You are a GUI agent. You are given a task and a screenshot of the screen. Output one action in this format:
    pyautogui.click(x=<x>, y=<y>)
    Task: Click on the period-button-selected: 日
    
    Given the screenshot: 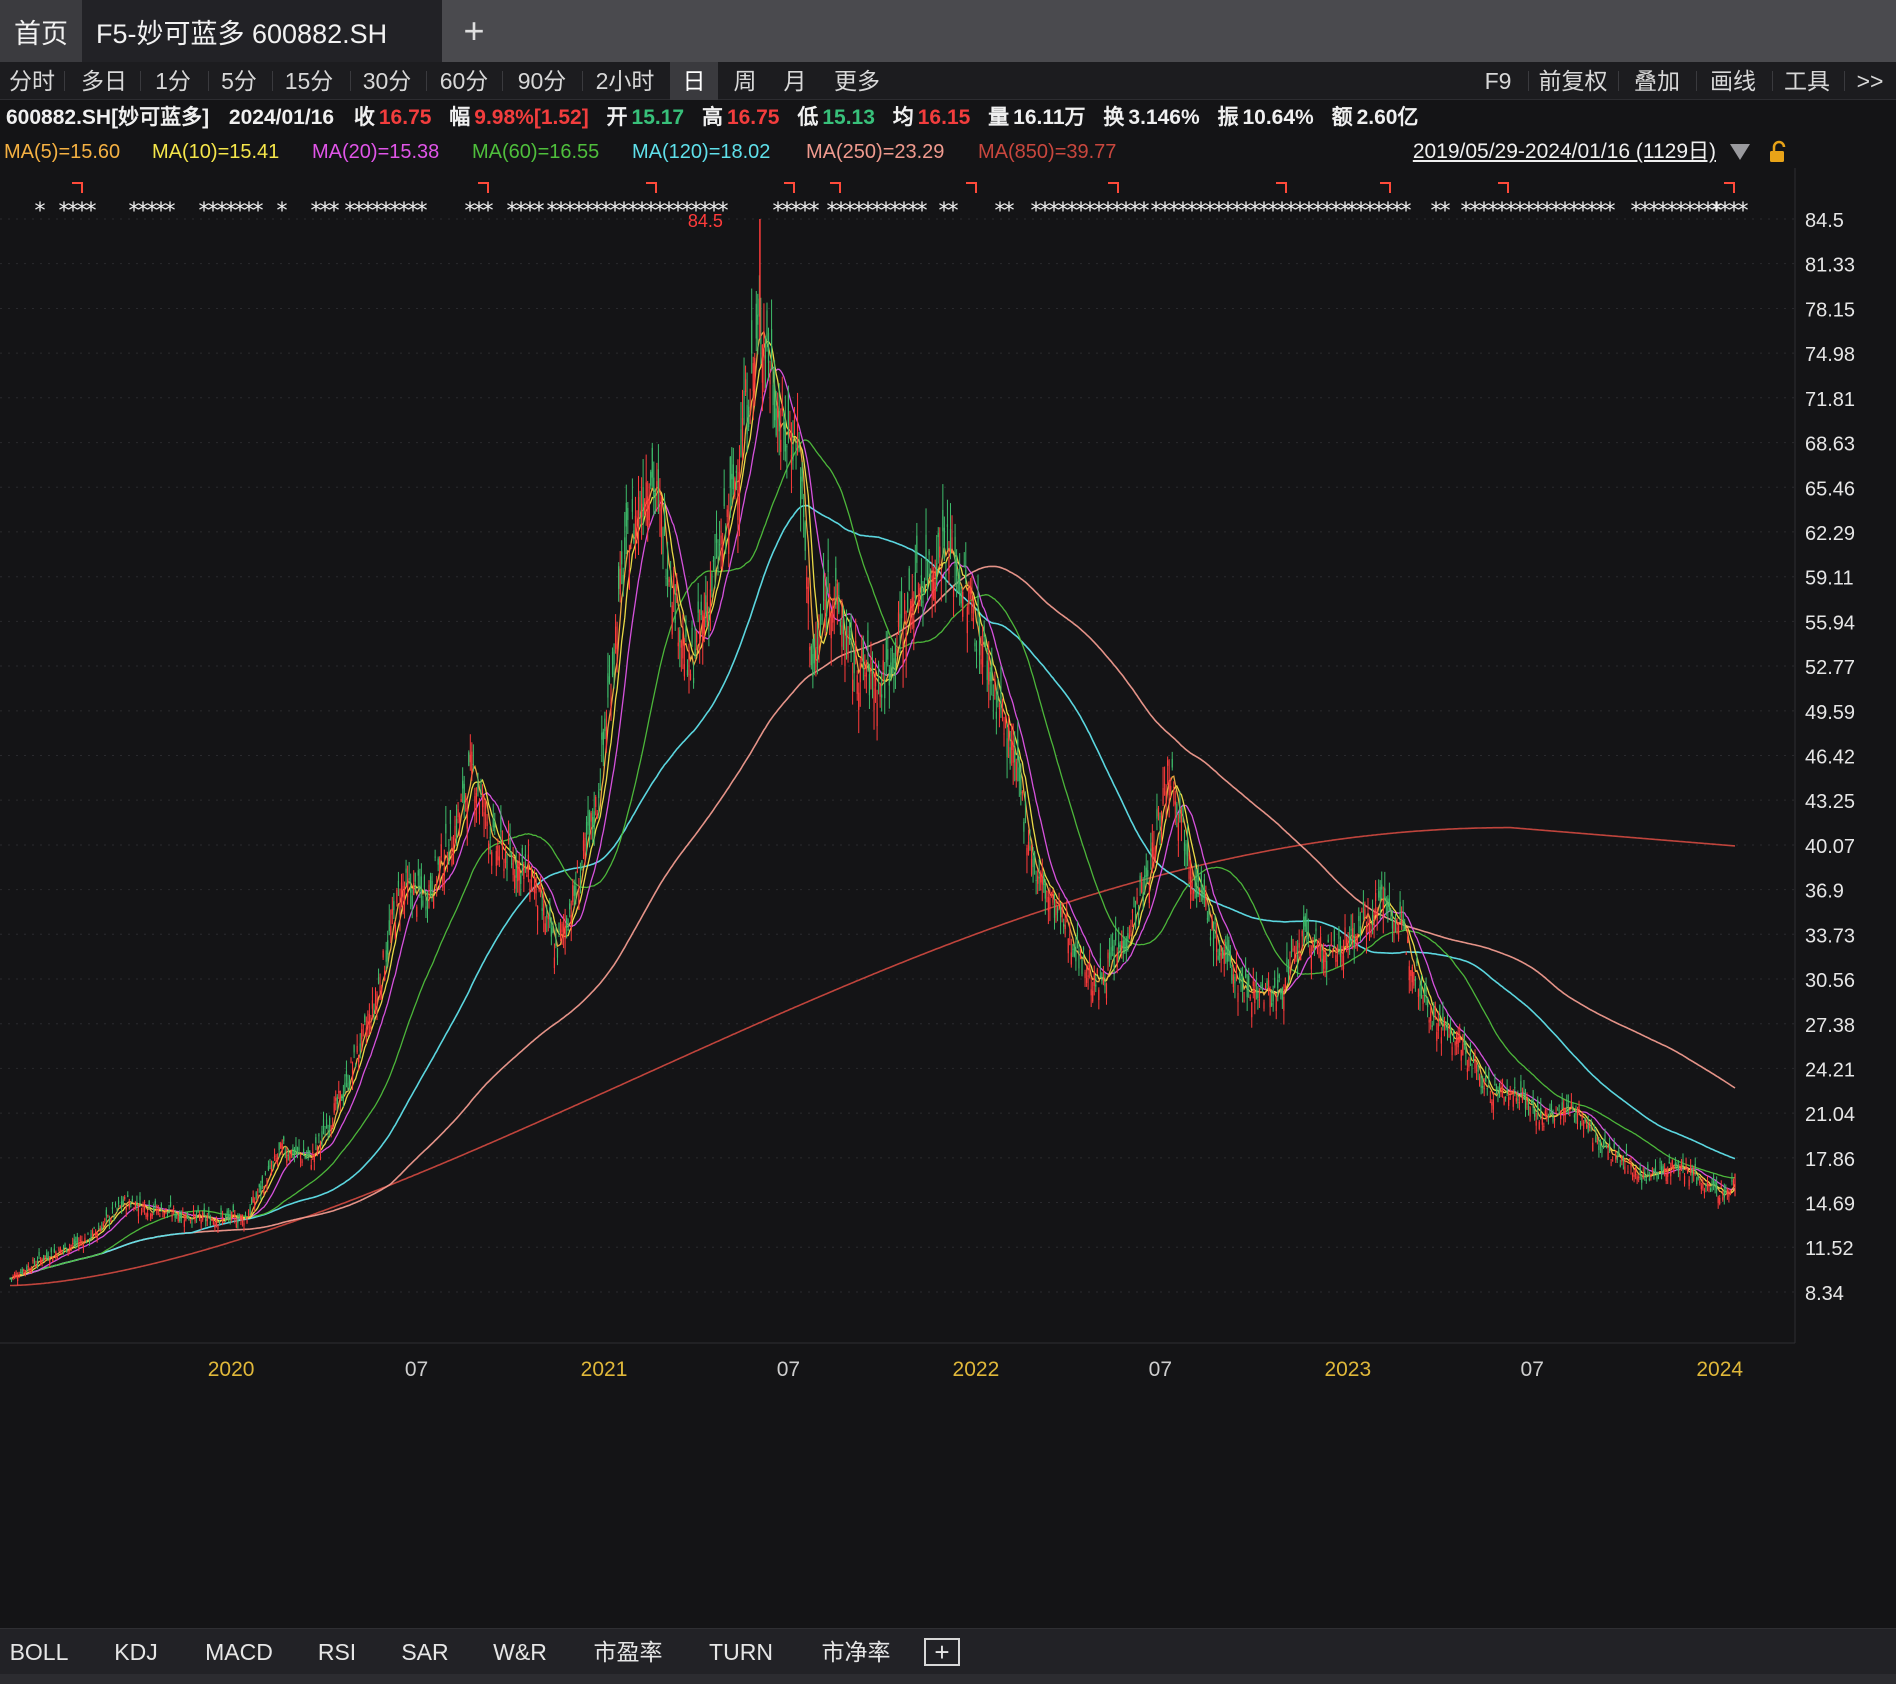 What is the action you would take?
    pyautogui.click(x=694, y=81)
    